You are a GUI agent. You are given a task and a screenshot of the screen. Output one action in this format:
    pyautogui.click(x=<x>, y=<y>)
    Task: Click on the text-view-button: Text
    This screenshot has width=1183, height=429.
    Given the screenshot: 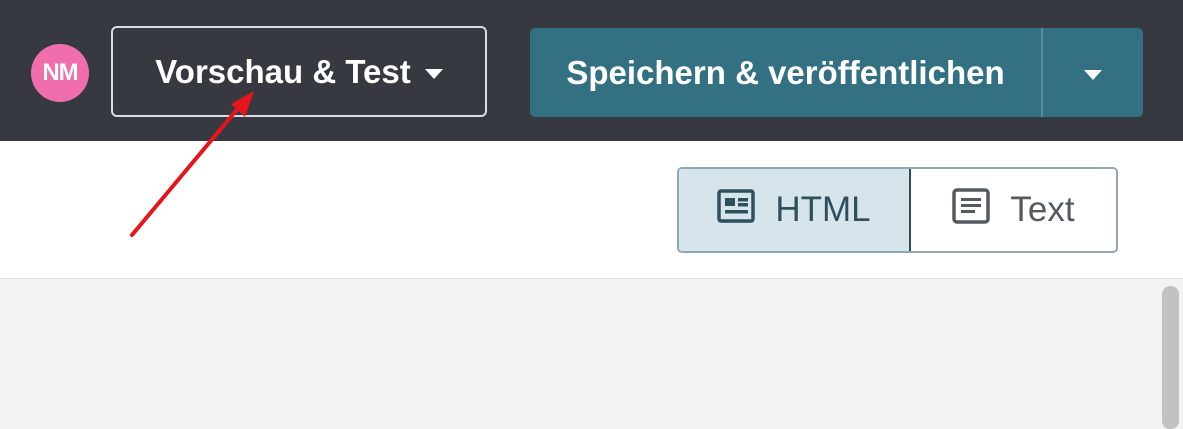 What is the action you would take?
    pyautogui.click(x=1013, y=210)
    